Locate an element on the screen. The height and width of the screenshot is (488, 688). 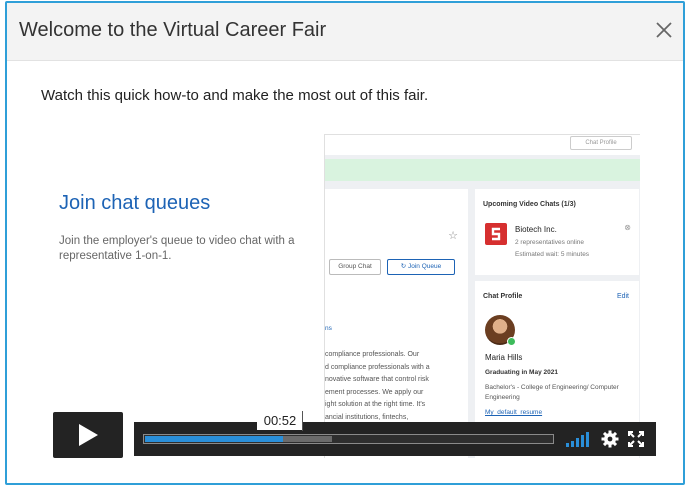
play-button is located at coordinates (88, 435).